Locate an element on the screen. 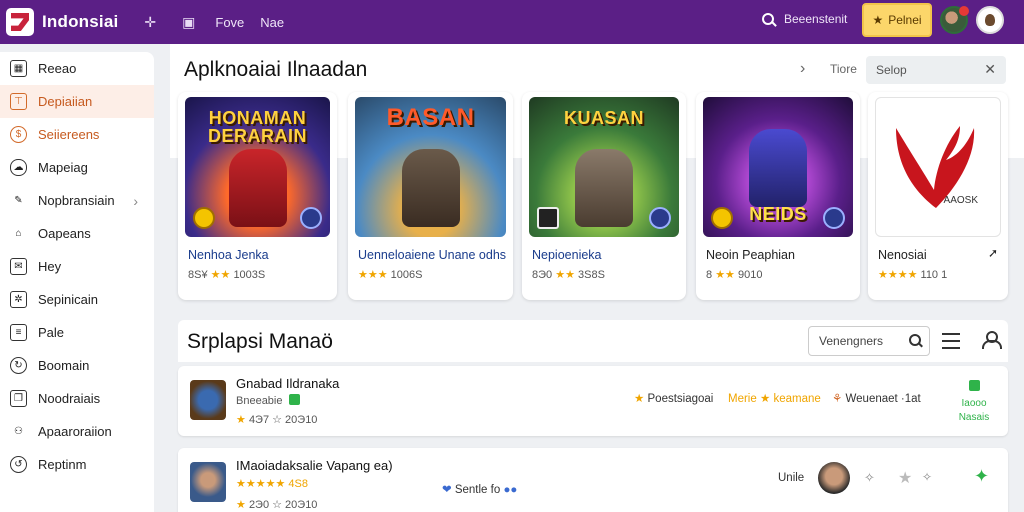 The width and height of the screenshot is (1024, 512). app-name: Uenneloaiene Unane odhs is located at coordinates (432, 255).